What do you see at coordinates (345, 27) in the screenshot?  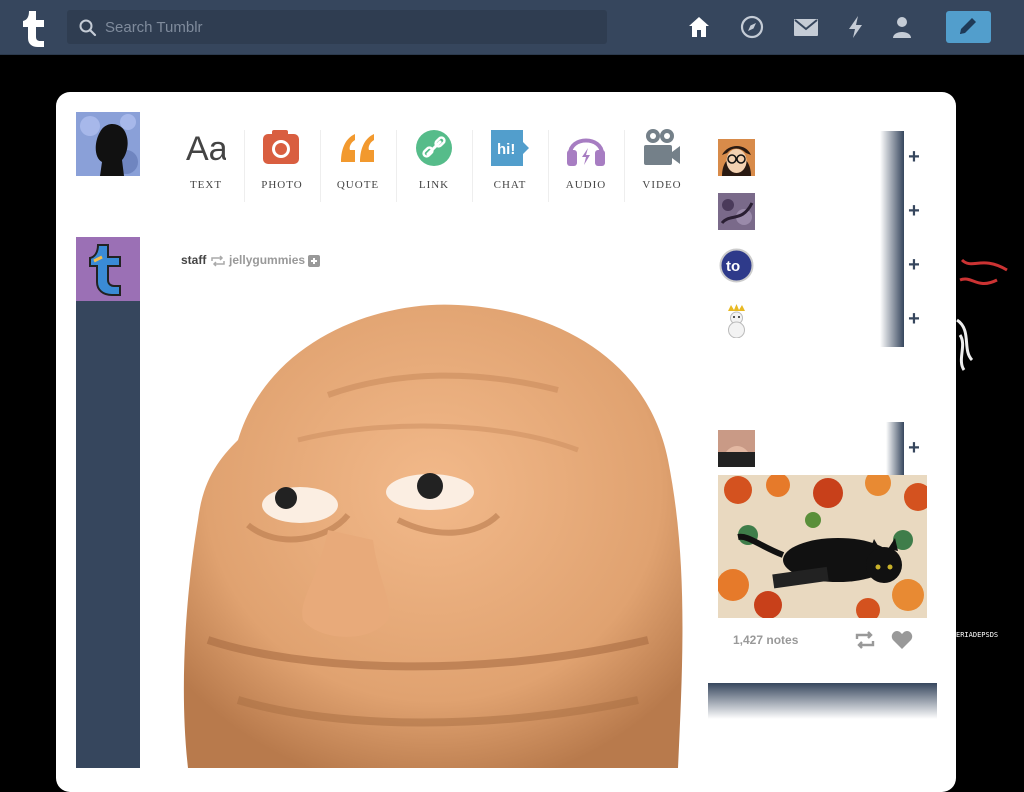 I see `search-input` at bounding box center [345, 27].